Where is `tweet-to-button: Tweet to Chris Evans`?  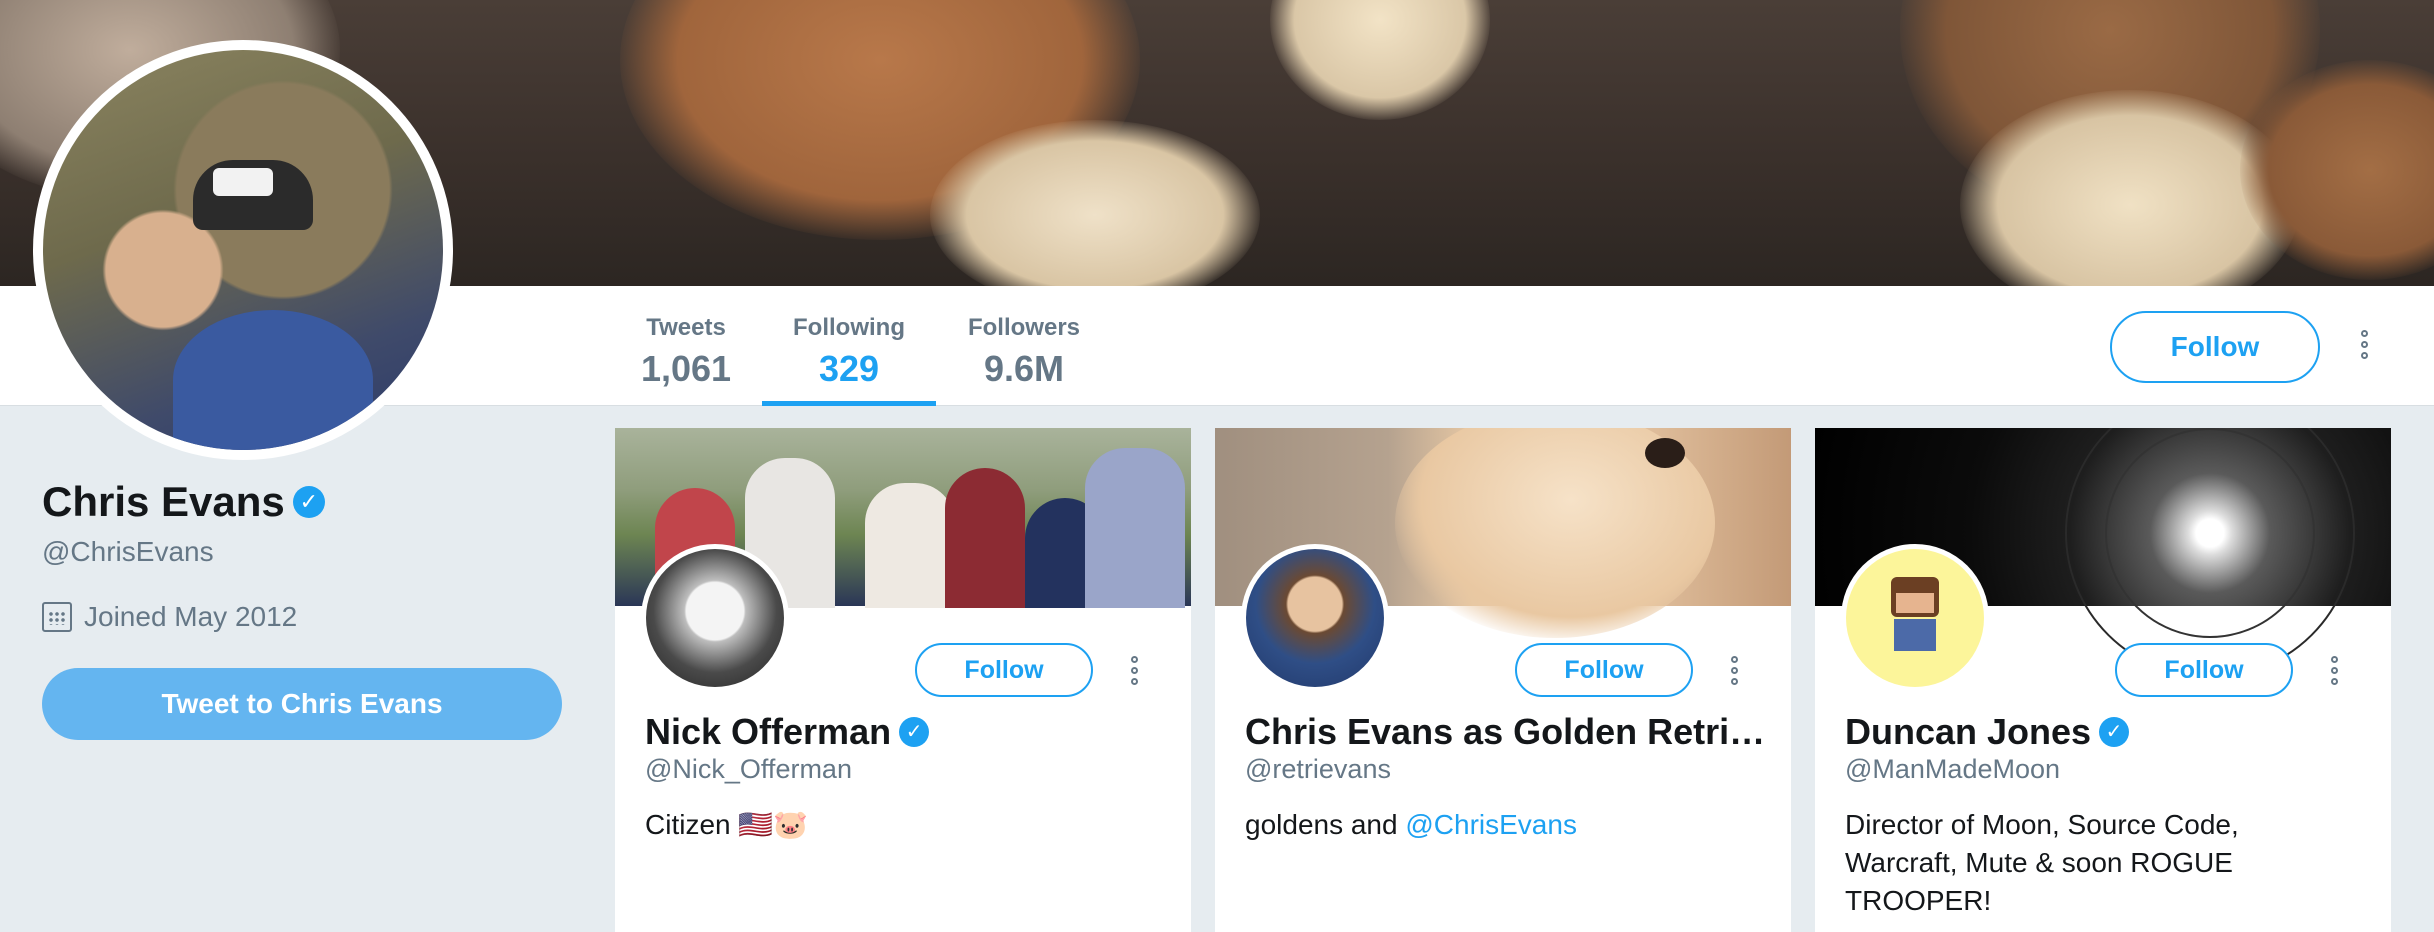
tweet-to-button: Tweet to Chris Evans is located at coordinates (302, 704).